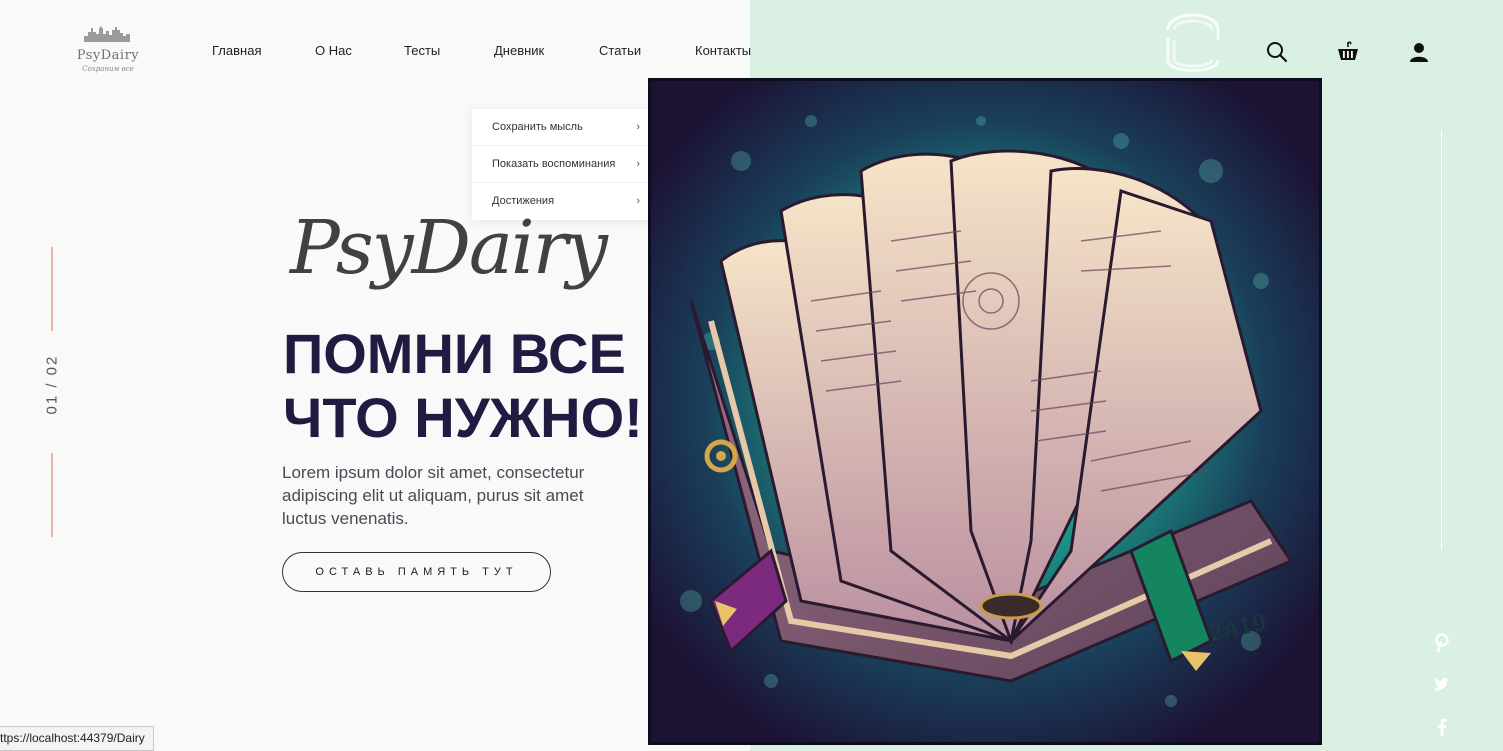 This screenshot has width=1503, height=751. I want to click on dropdown-item-show-memories: Показать воспоминания ›, so click(564, 164).